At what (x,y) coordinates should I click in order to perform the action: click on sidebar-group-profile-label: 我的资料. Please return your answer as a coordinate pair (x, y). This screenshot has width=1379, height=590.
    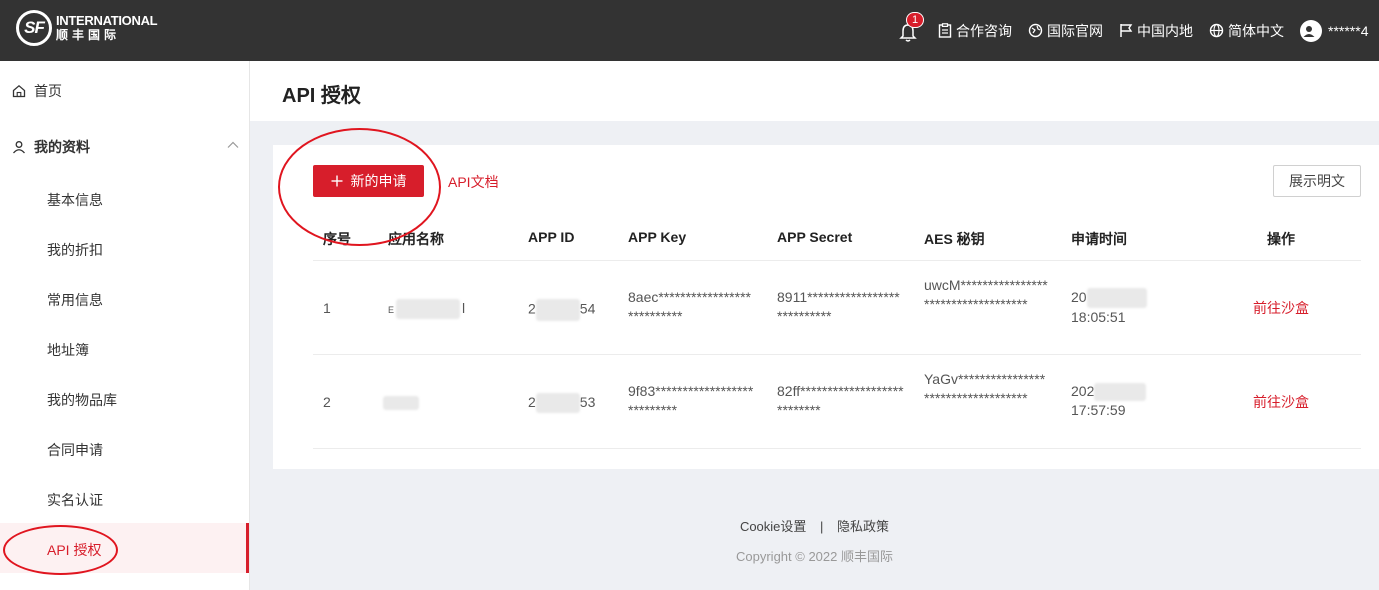
    Looking at the image, I should click on (62, 147).